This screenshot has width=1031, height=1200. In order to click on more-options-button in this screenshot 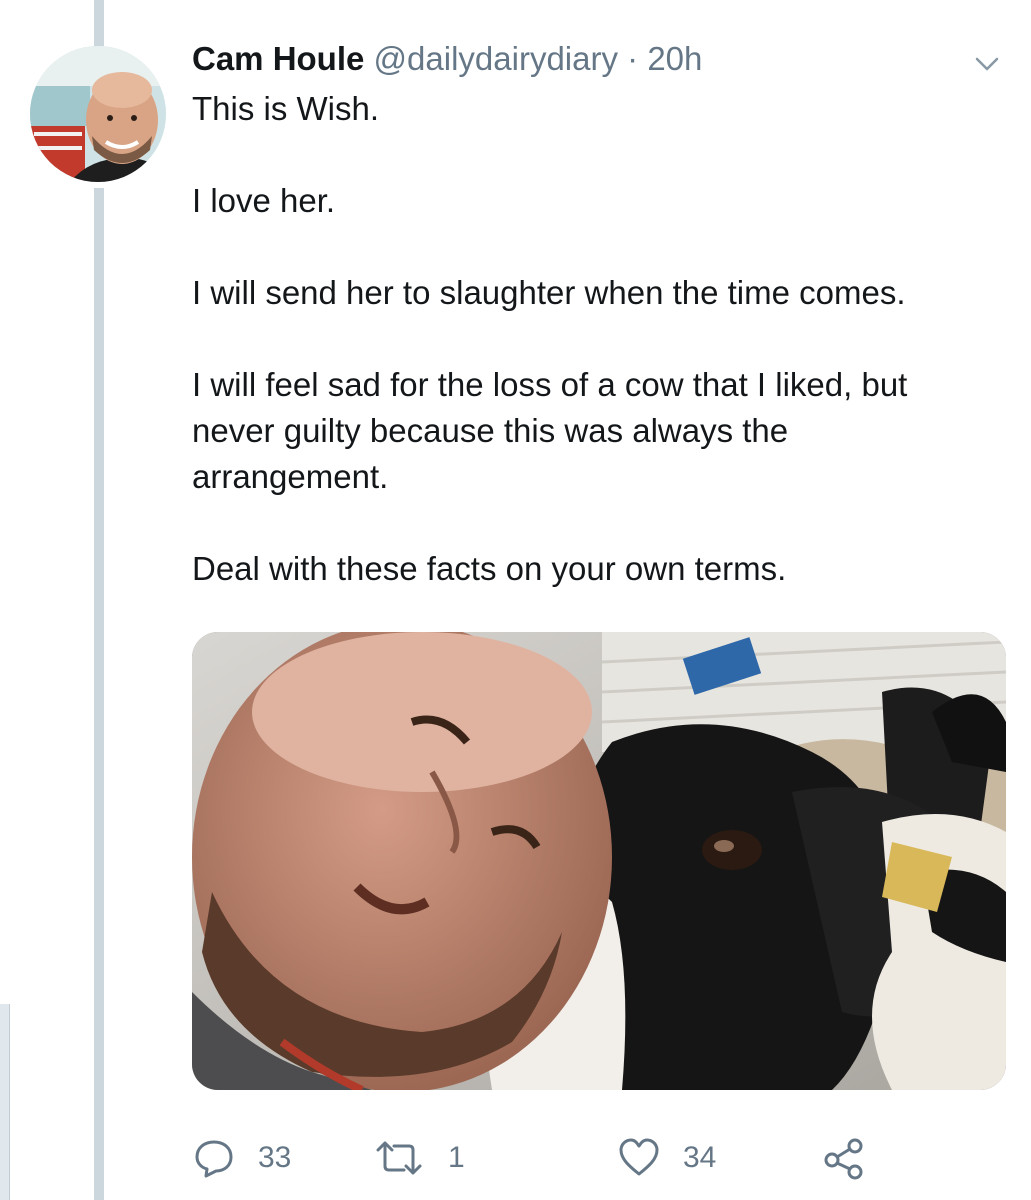, I will do `click(987, 64)`.